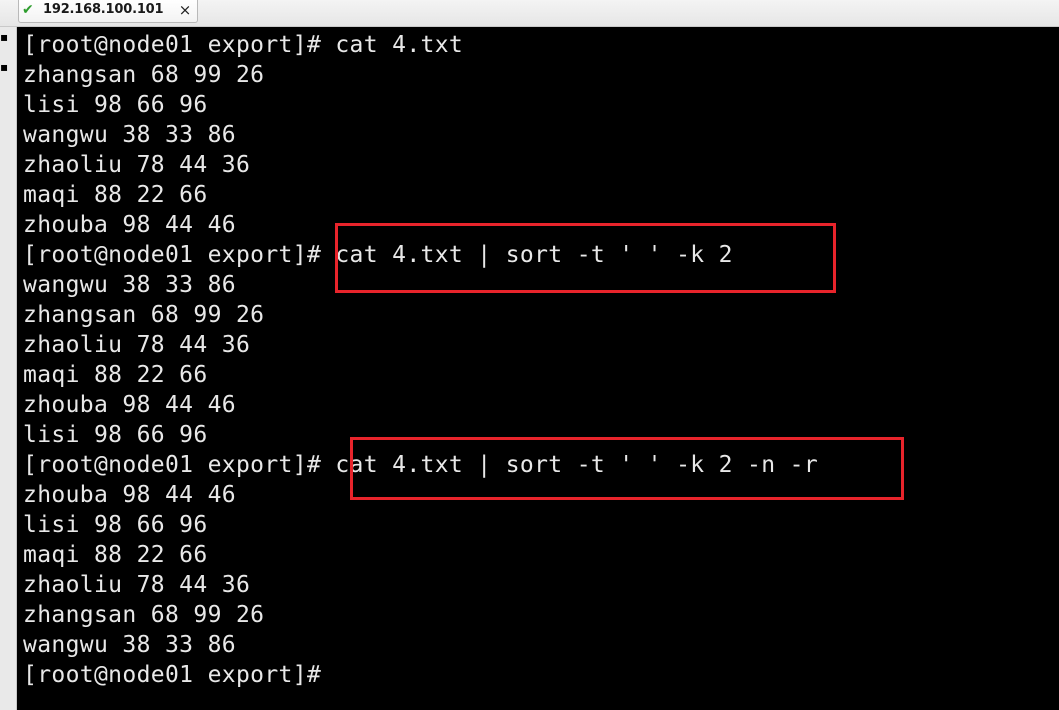  I want to click on tab-bar: ✔ 192.168.100.101 ×, so click(529, 13).